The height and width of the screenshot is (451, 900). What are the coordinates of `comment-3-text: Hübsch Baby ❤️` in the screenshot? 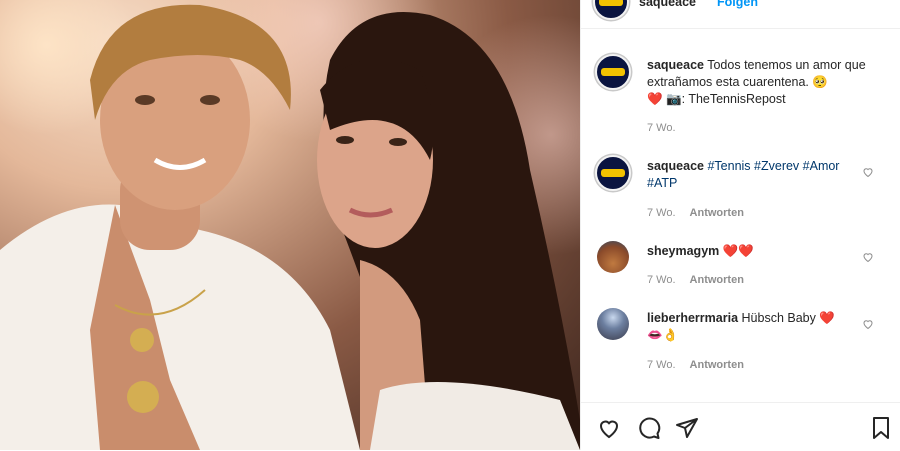 It's located at (788, 318).